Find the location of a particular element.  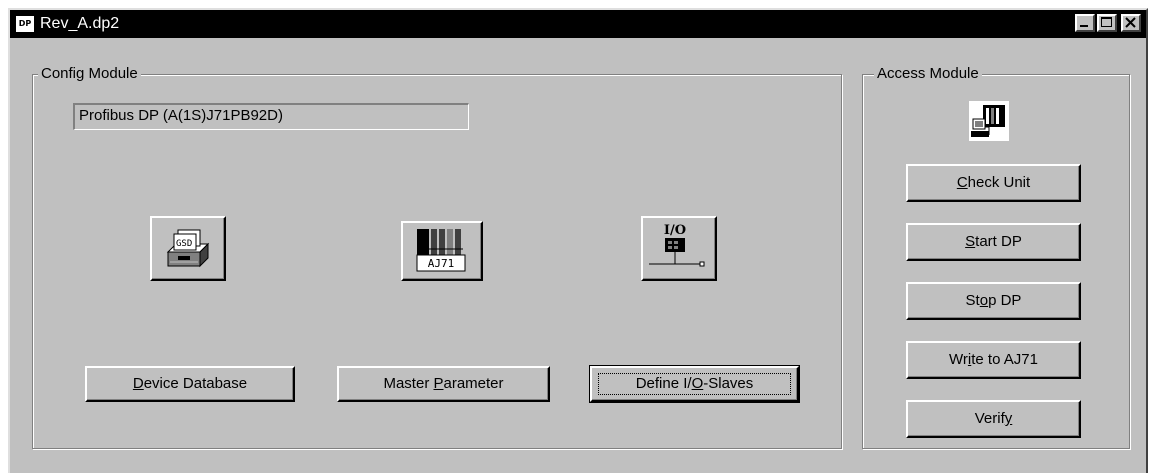

define-io-slaves-icon-button: I/O is located at coordinates (679, 248).